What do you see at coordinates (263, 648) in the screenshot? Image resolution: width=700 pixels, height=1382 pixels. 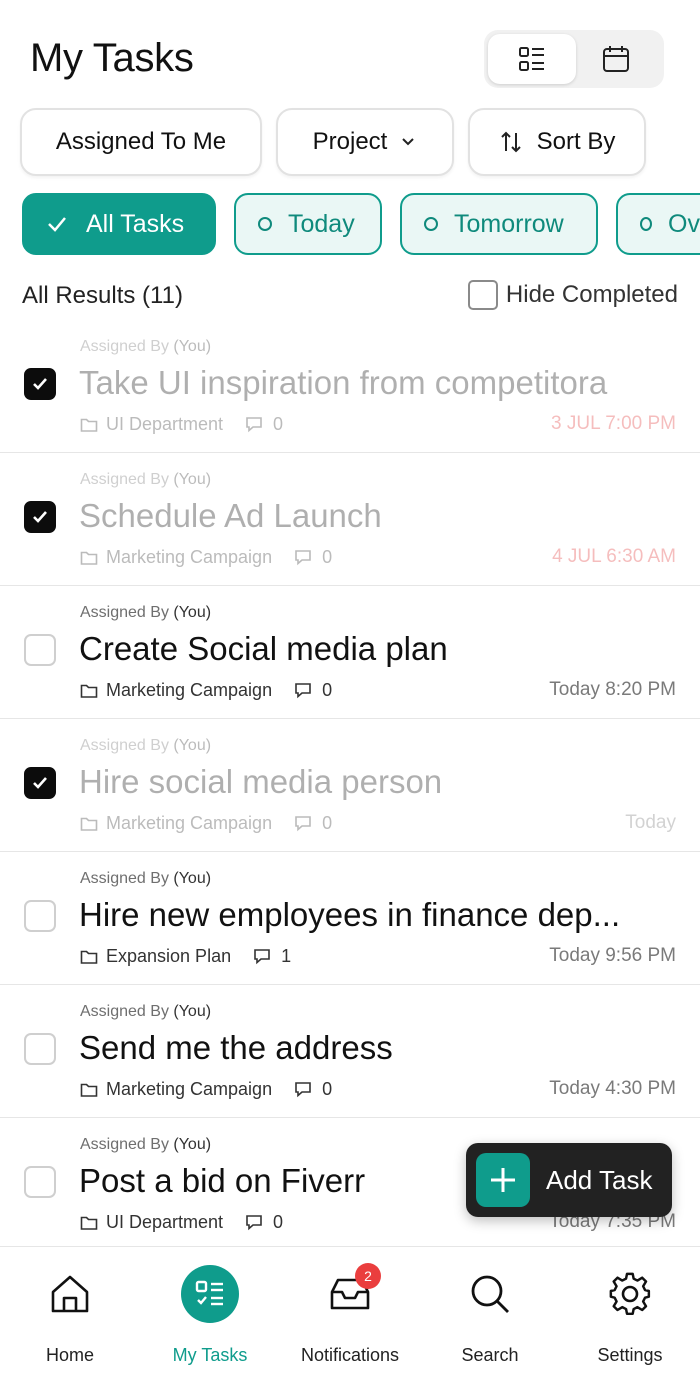 I see `task-title: Create Social media plan` at bounding box center [263, 648].